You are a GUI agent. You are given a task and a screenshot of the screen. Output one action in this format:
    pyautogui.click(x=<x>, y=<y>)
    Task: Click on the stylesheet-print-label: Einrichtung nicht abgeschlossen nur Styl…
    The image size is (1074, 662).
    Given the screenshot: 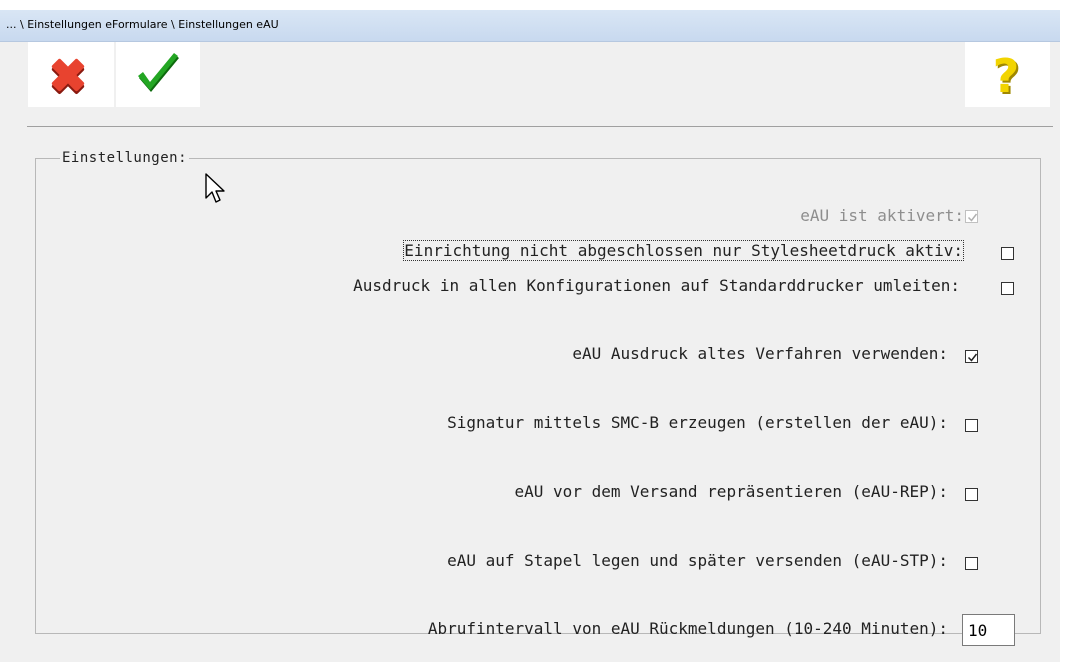 What is the action you would take?
    pyautogui.click(x=683, y=250)
    